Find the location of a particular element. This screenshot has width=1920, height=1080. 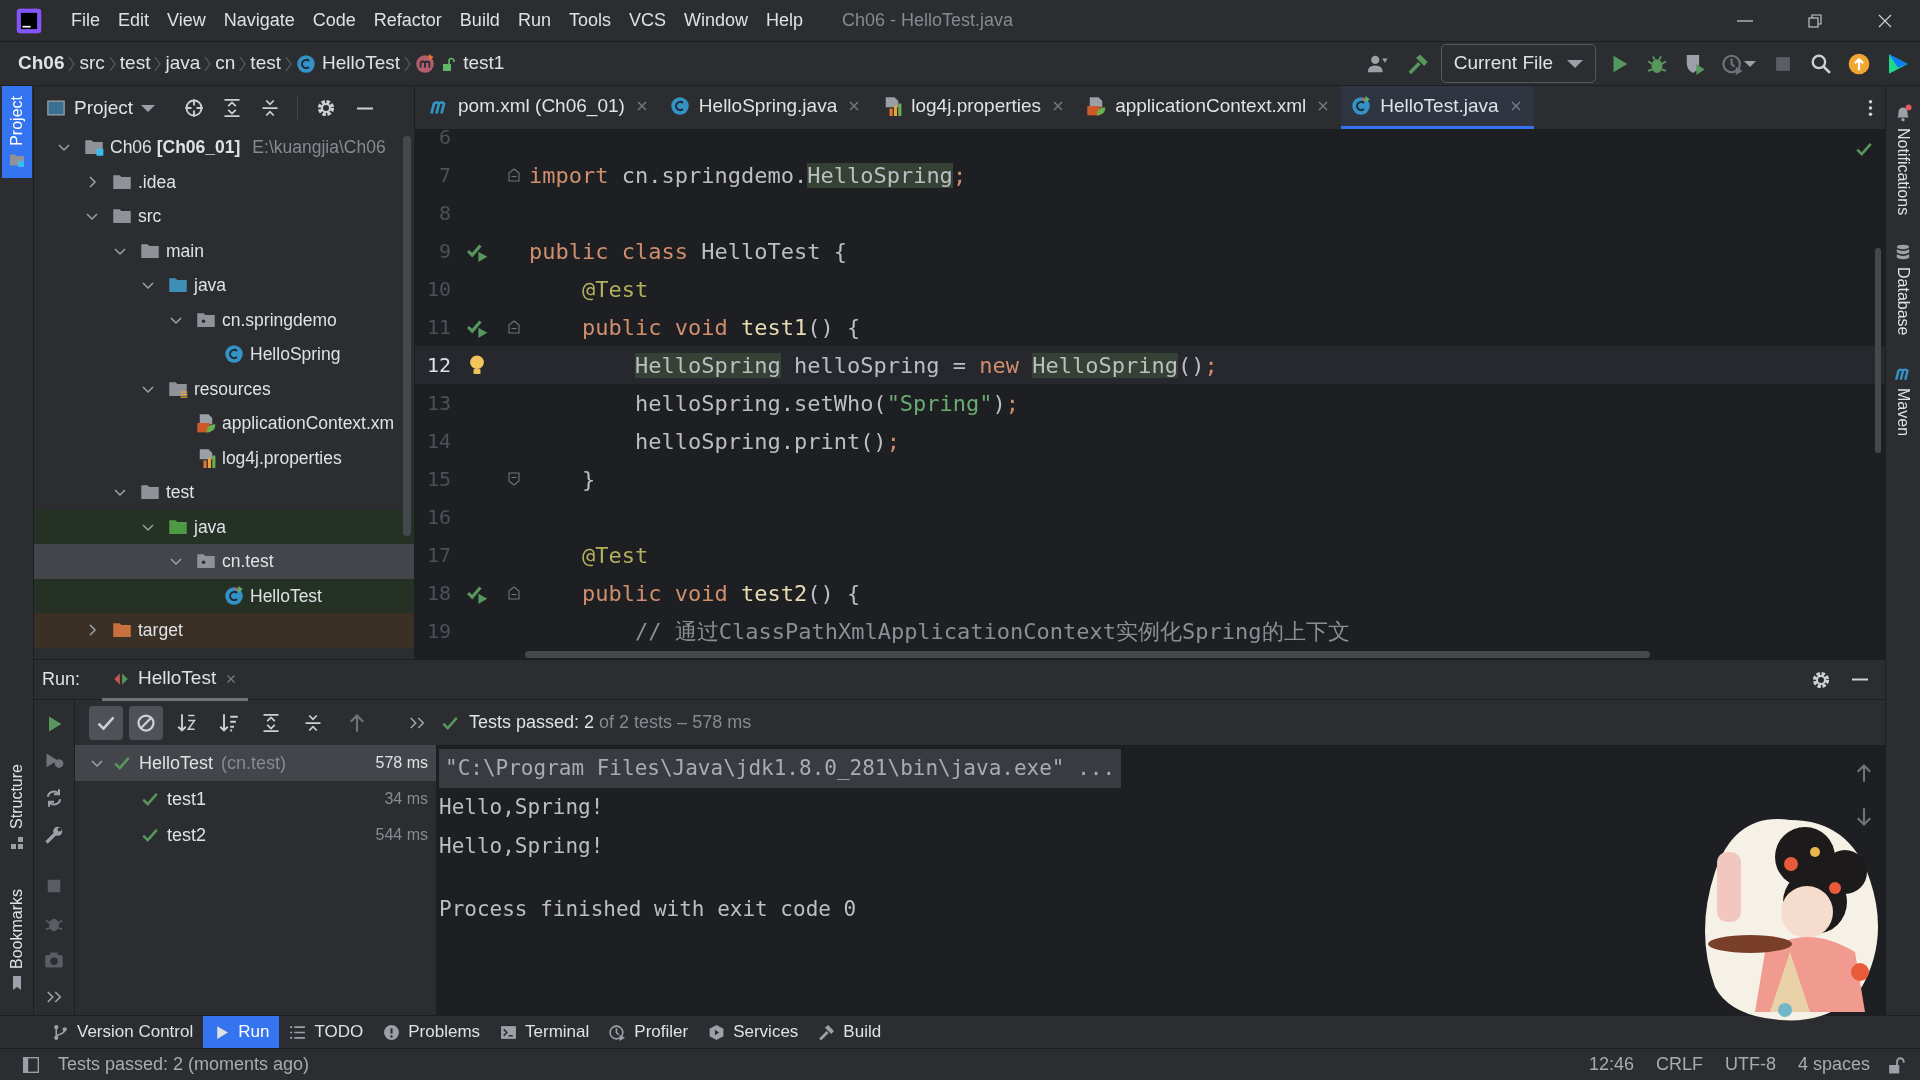

code-line: helloSpring.print(); is located at coordinates (766, 441).